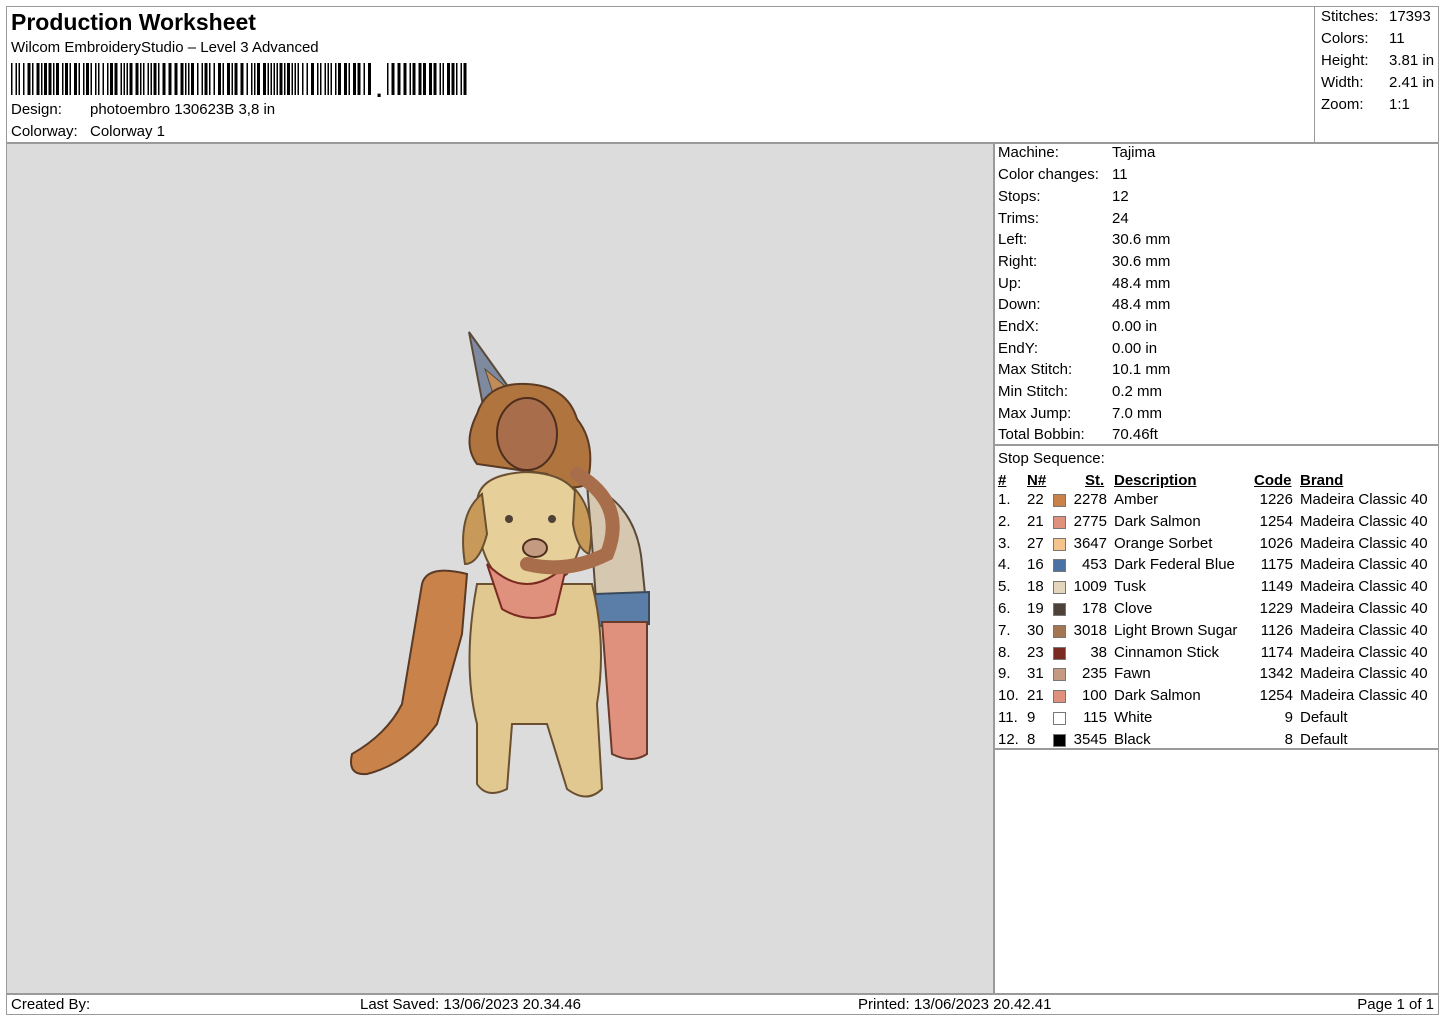 This screenshot has height=1021, width=1445. I want to click on thread-code: 1229, so click(1276, 608).